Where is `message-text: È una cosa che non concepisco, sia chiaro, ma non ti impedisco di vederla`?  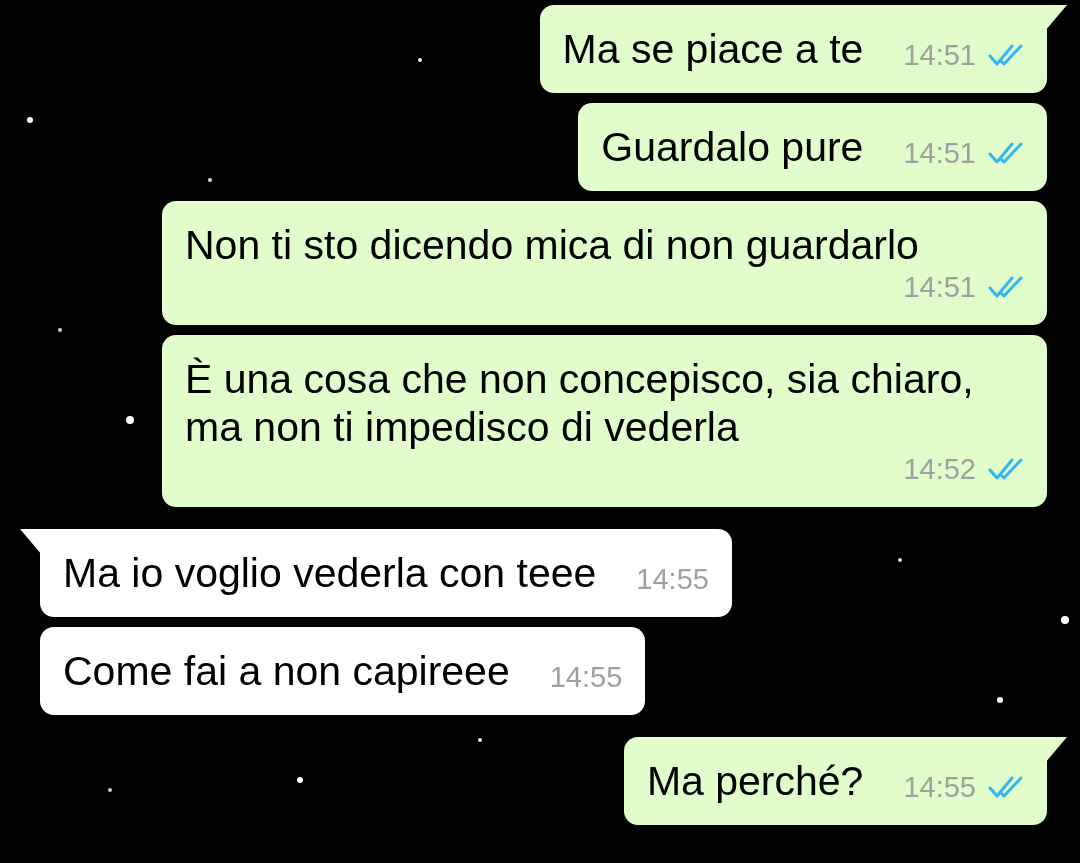 message-text: È una cosa che non concepisco, sia chiaro, ma non ti impedisco di vederla is located at coordinates (580, 403).